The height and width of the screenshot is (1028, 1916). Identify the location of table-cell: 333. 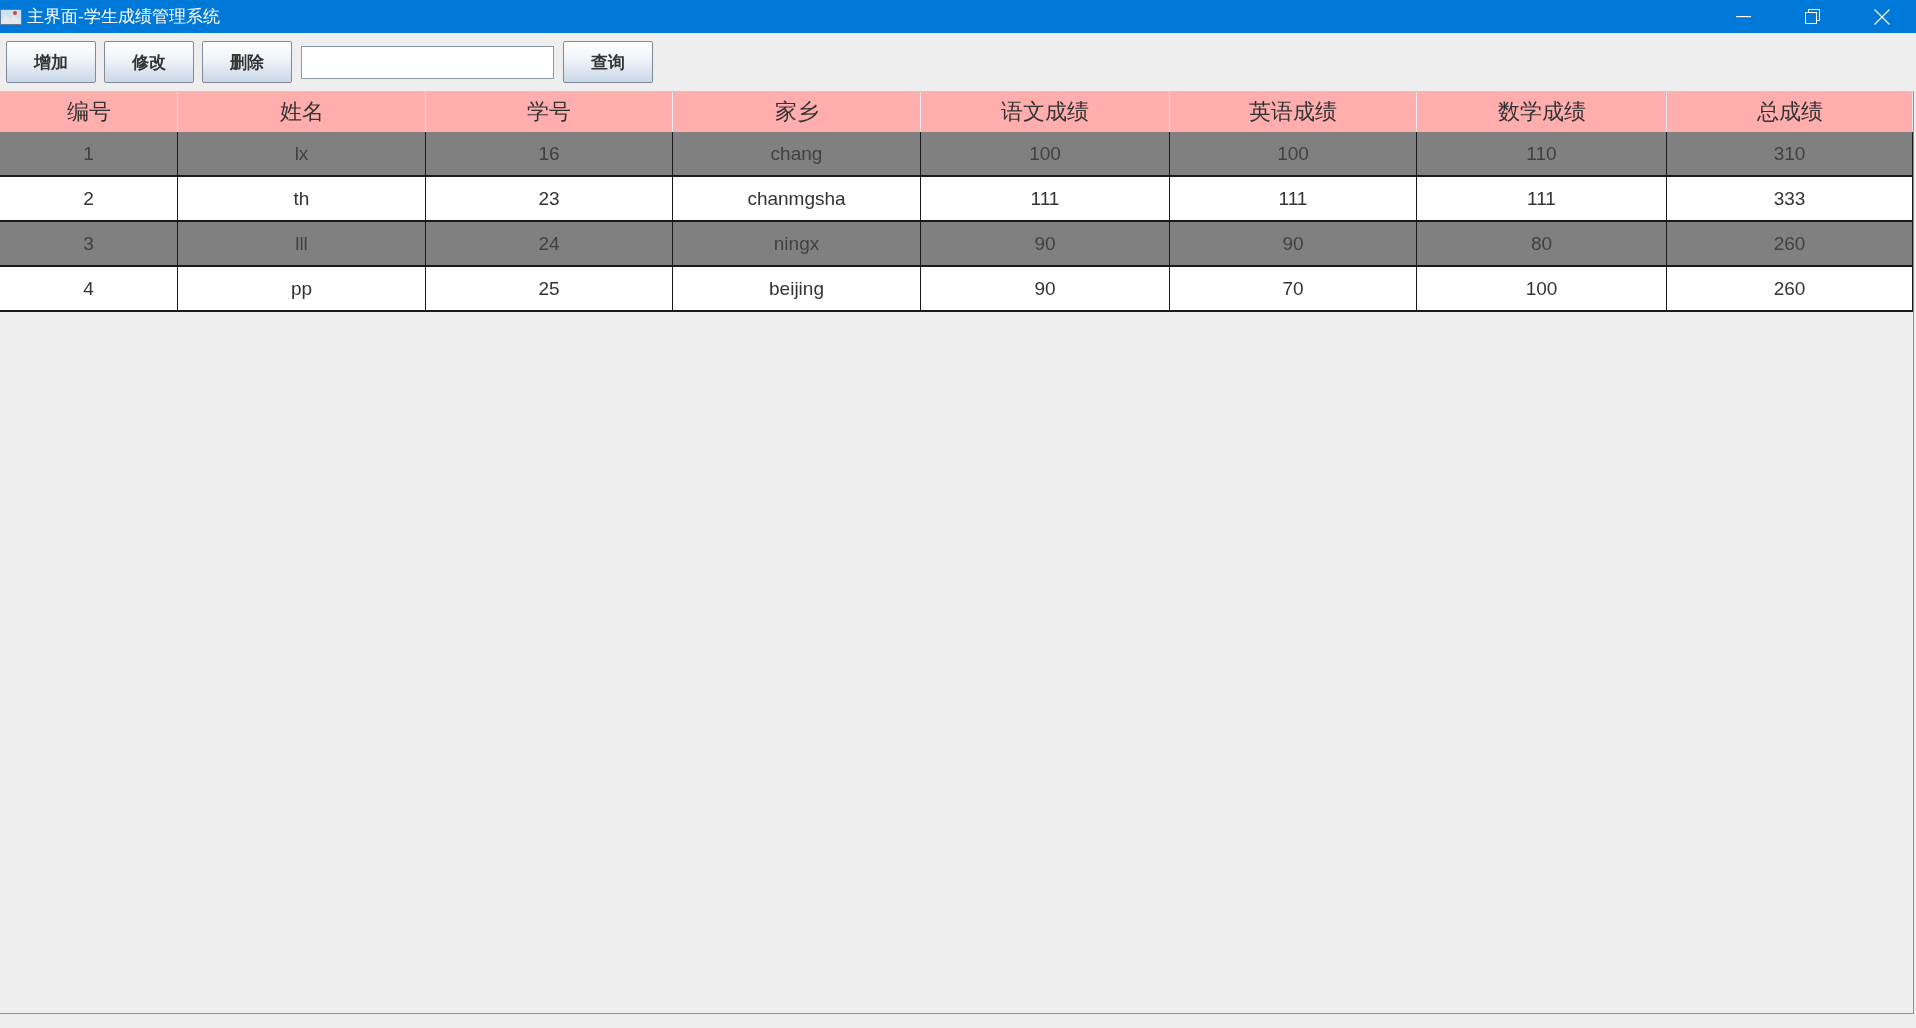
(1790, 199).